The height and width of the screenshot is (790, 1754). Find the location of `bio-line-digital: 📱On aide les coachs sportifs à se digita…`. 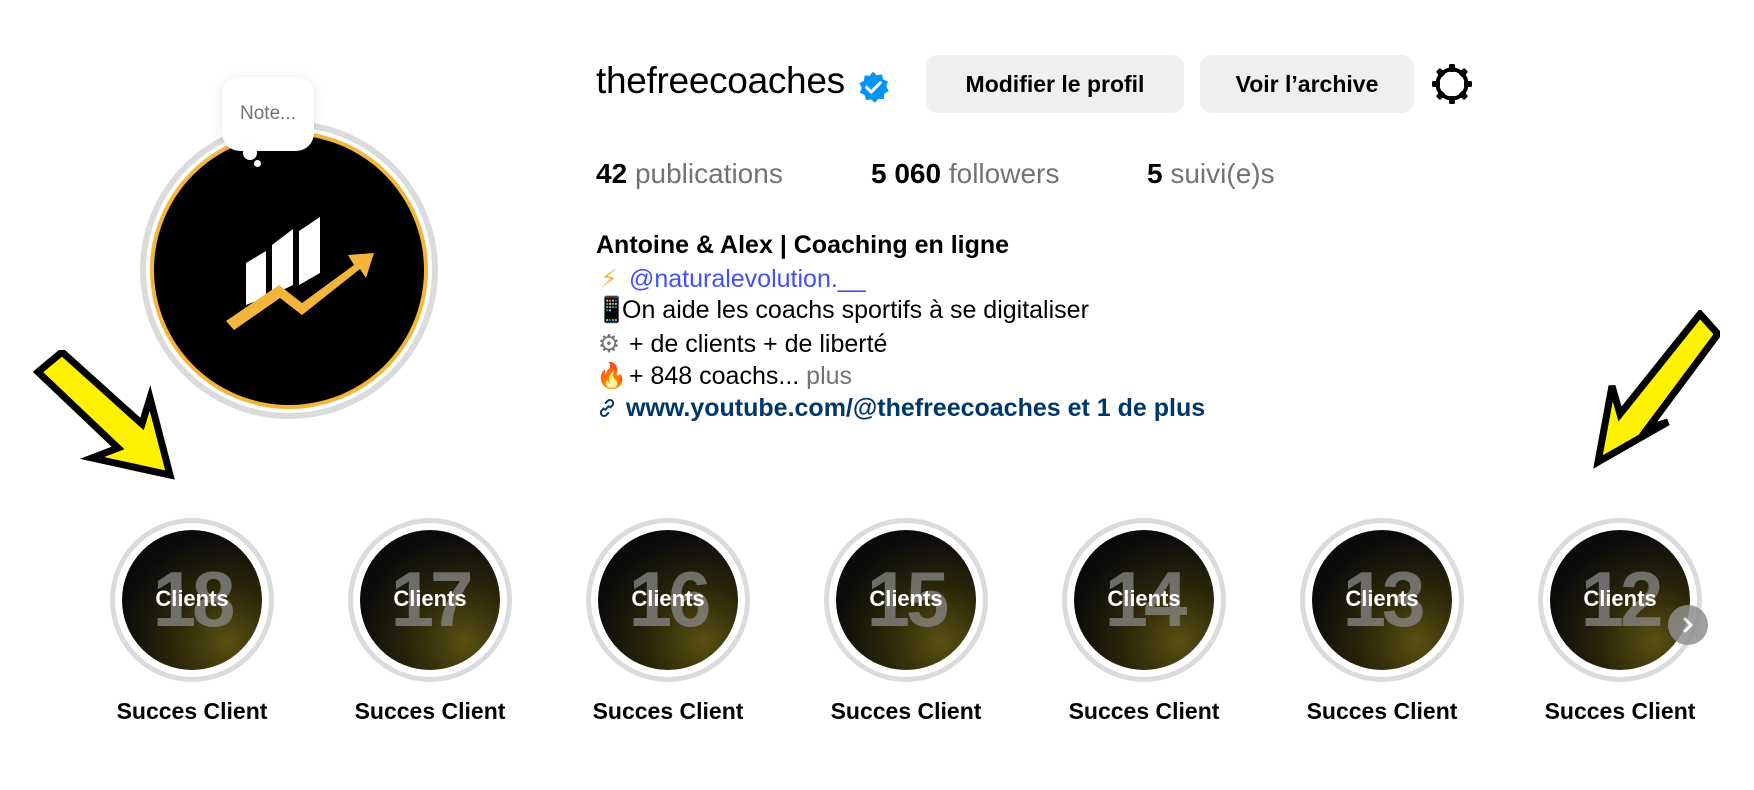

bio-line-digital: 📱On aide les coachs sportifs à se digita… is located at coordinates (842, 310).